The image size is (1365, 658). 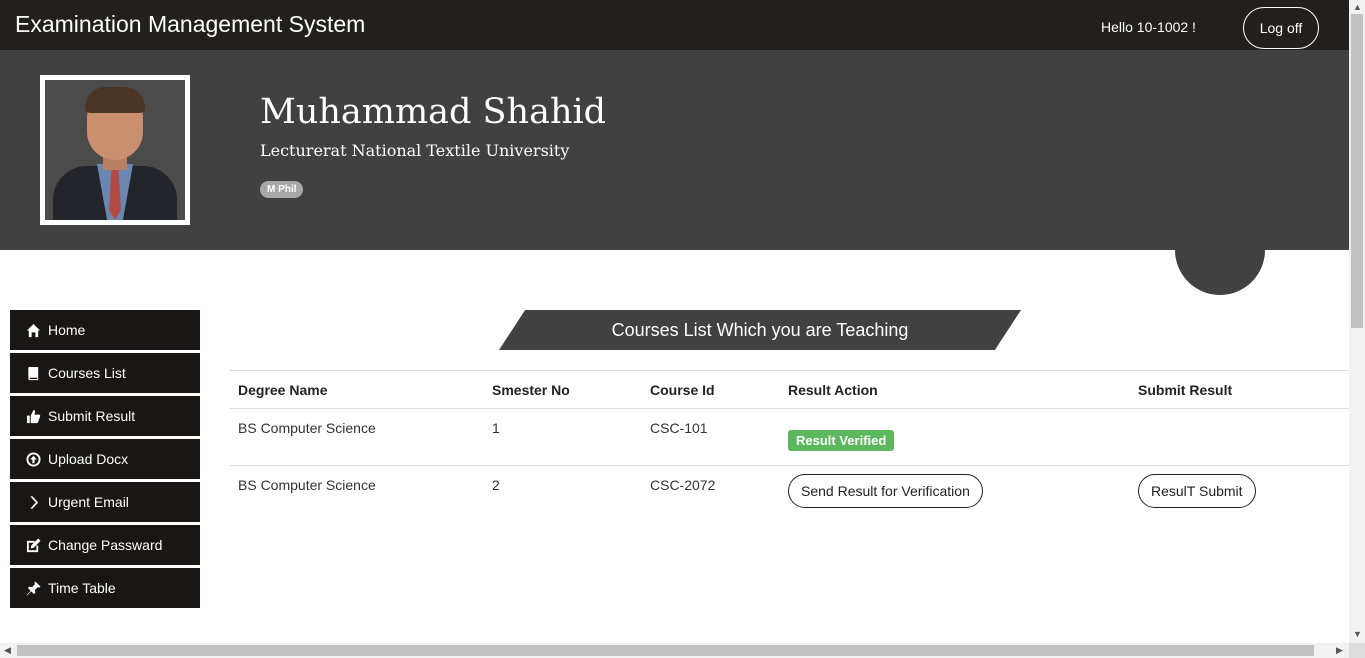 I want to click on sidebar-item-label: Submit Result, so click(x=92, y=416).